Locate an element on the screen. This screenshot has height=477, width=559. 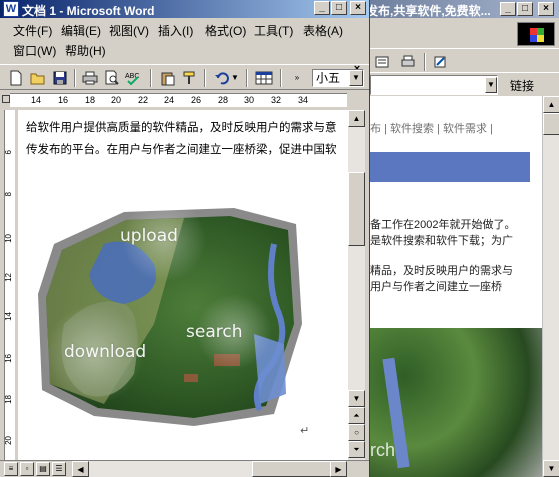
word-vertical-scrollbar: ▲ ▼ ⏶ ○ ⏷ is located at coordinates (356, 285).